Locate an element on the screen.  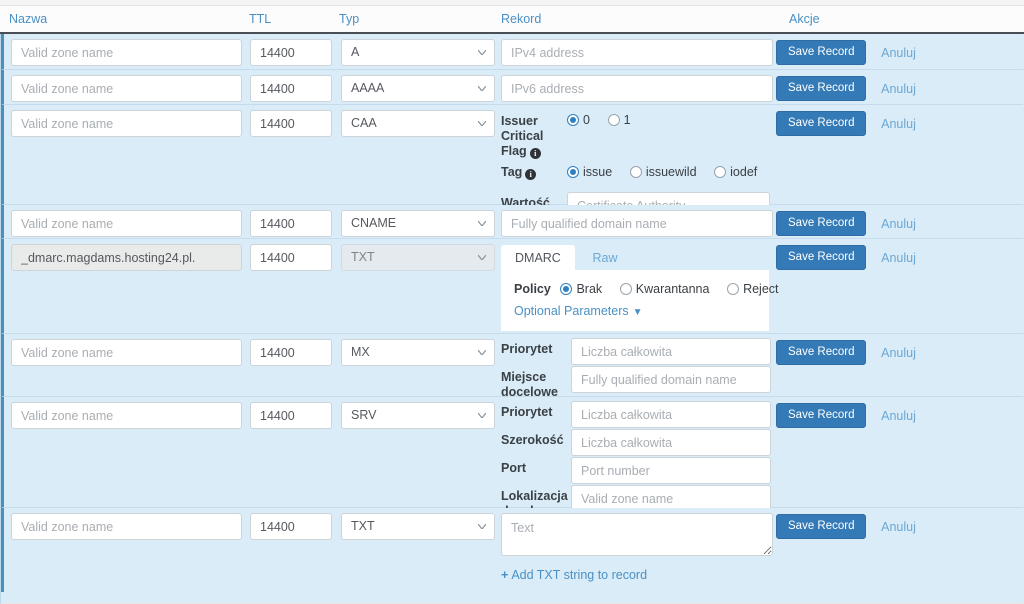
type-select: SRV is located at coordinates (418, 415).